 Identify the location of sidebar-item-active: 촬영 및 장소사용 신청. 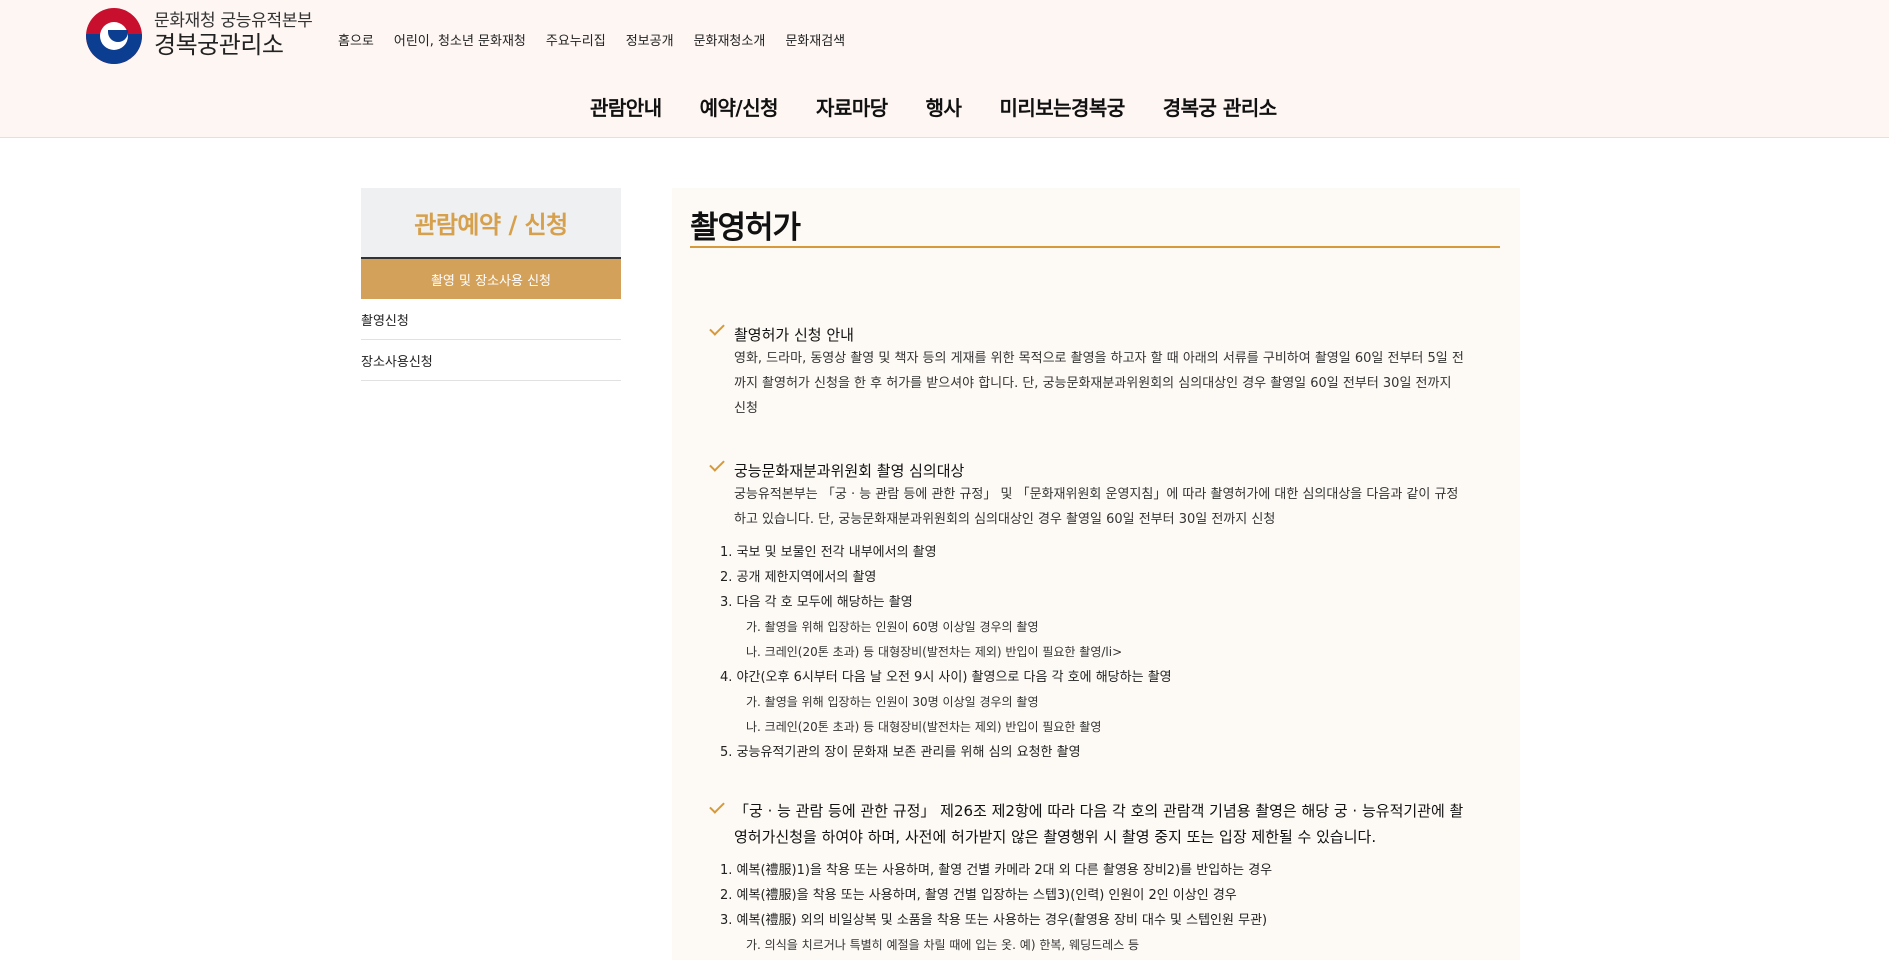
(491, 279).